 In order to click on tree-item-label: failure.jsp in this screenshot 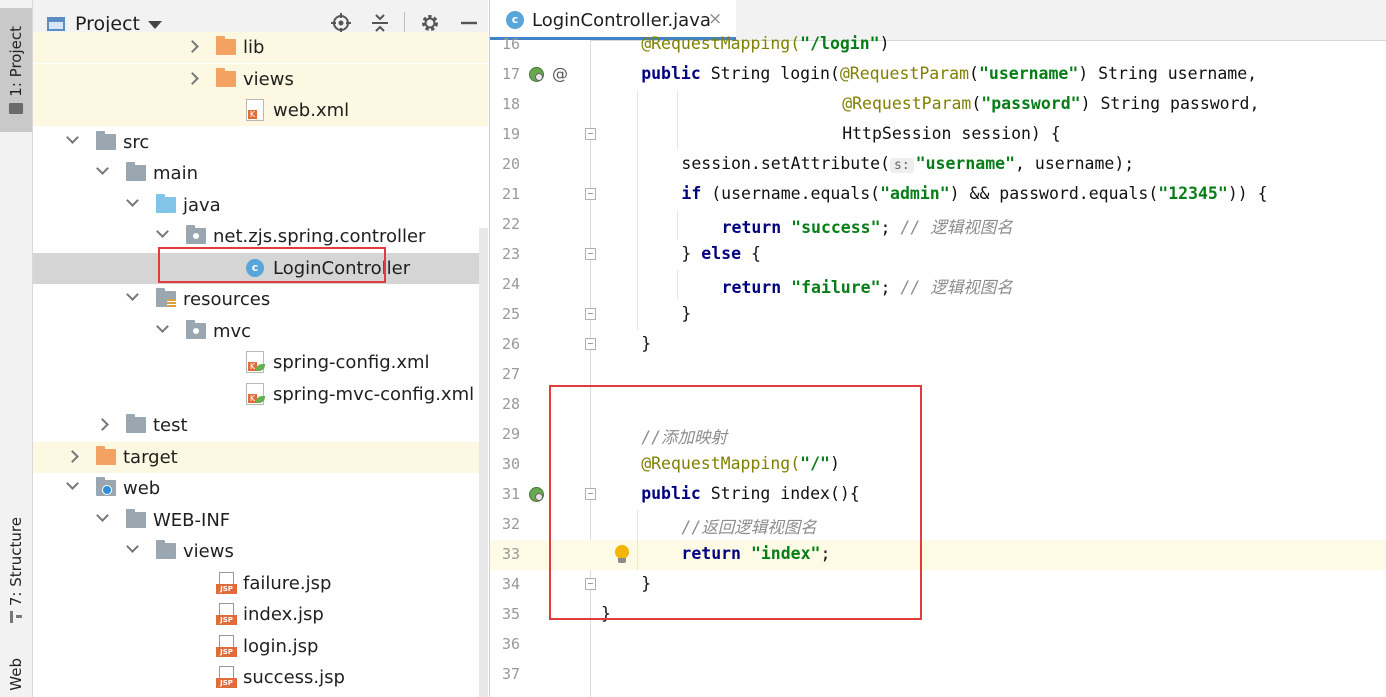, I will do `click(287, 583)`.